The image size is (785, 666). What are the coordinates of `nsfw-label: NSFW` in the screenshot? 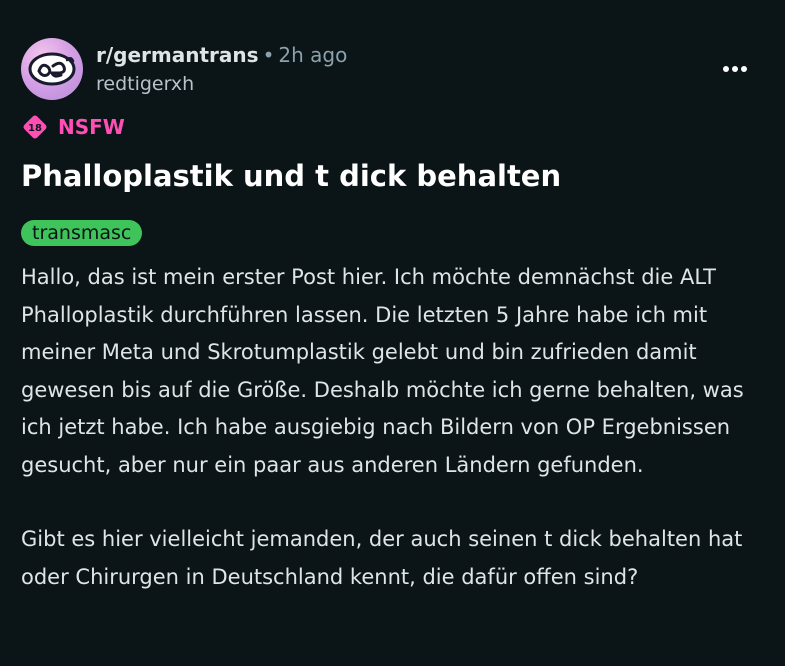 It's located at (91, 127).